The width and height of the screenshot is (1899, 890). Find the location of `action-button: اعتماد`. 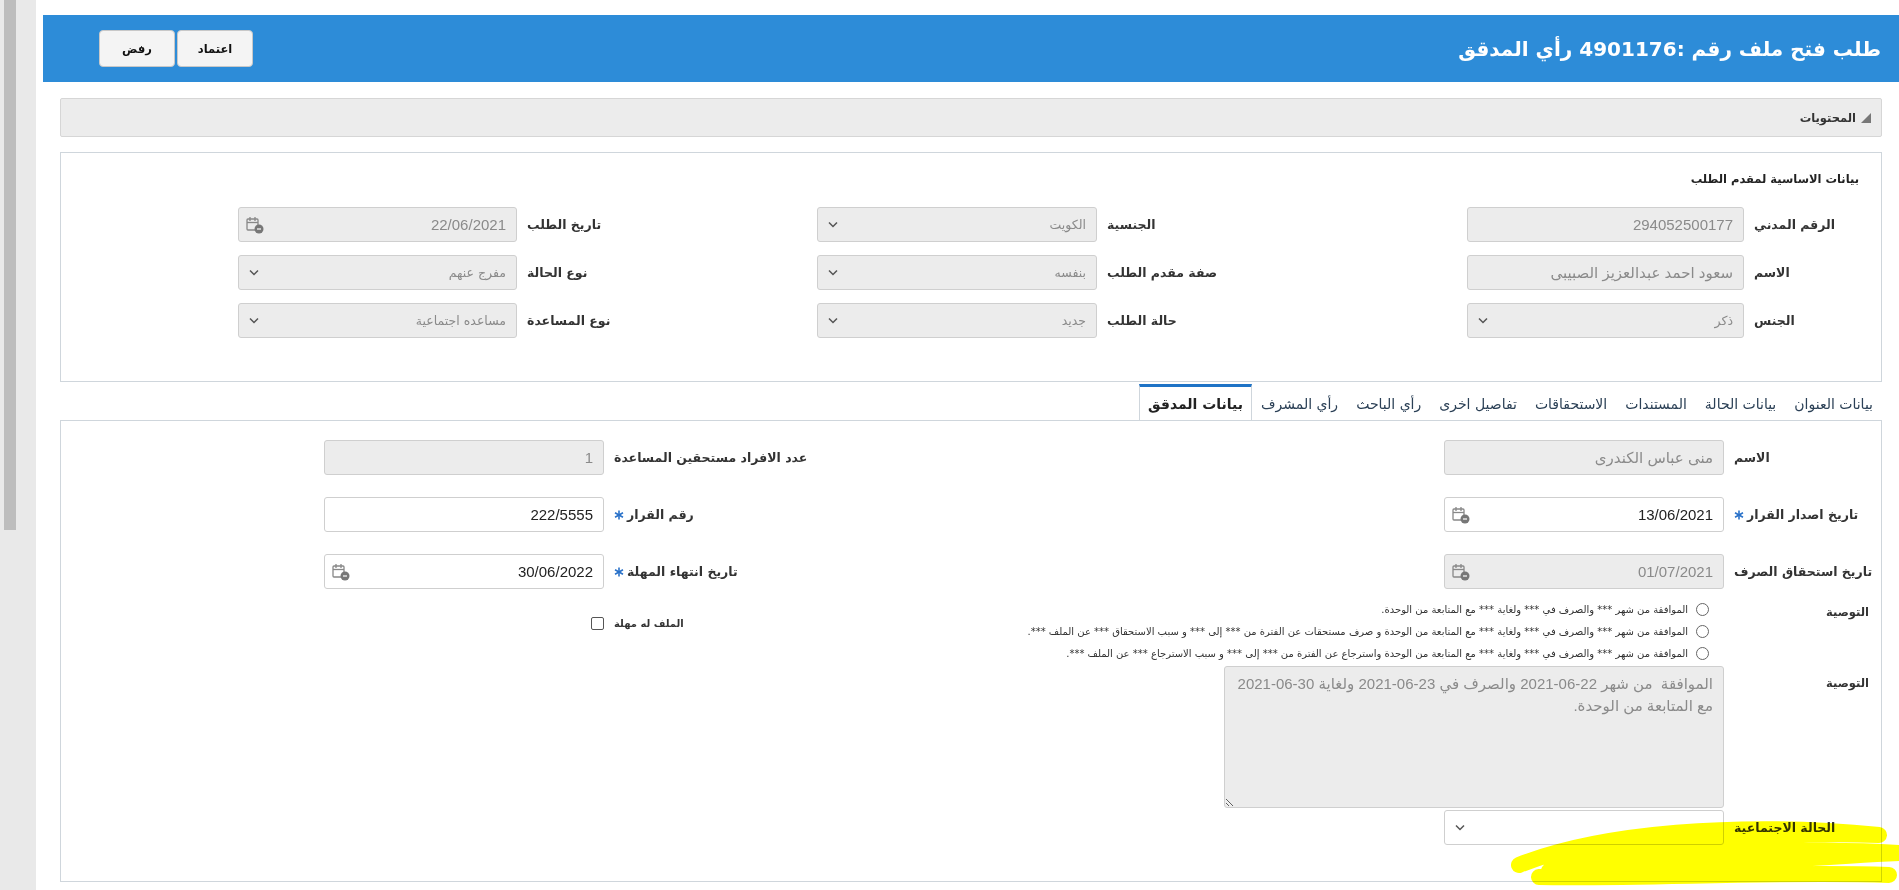

action-button: اعتماد is located at coordinates (215, 48).